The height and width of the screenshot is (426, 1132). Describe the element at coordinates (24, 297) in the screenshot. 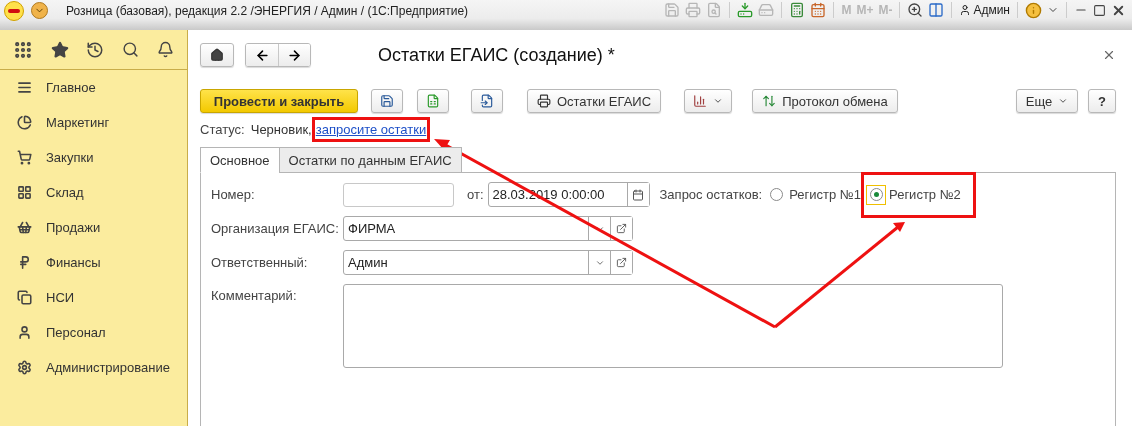

I see `copy-icon` at that location.